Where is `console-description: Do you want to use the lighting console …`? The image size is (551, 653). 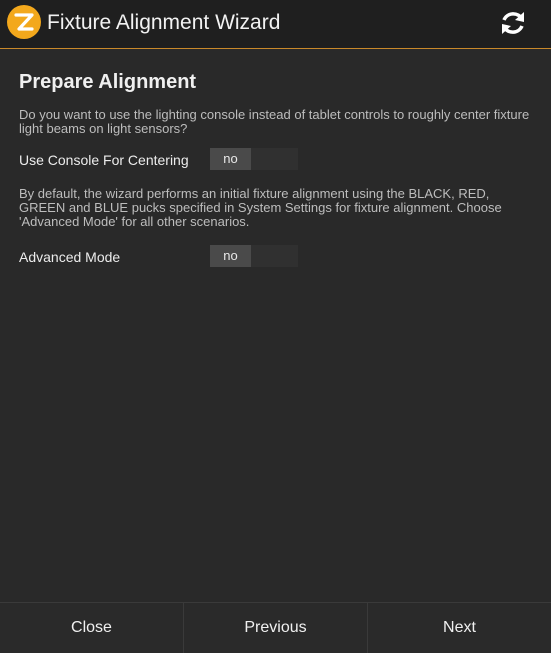
console-description: Do you want to use the lighting console … is located at coordinates (274, 121).